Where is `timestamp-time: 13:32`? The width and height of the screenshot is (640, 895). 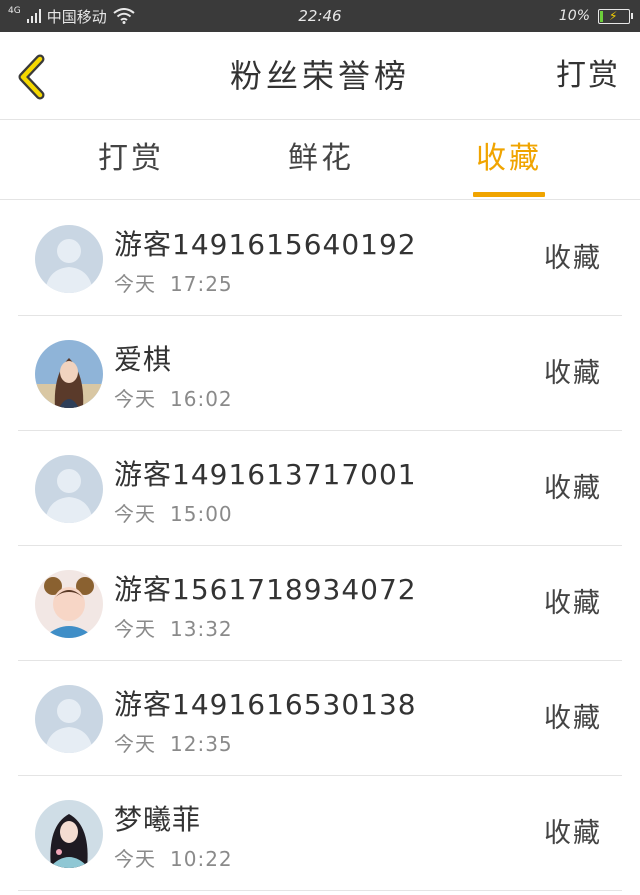
timestamp-time: 13:32 is located at coordinates (201, 629).